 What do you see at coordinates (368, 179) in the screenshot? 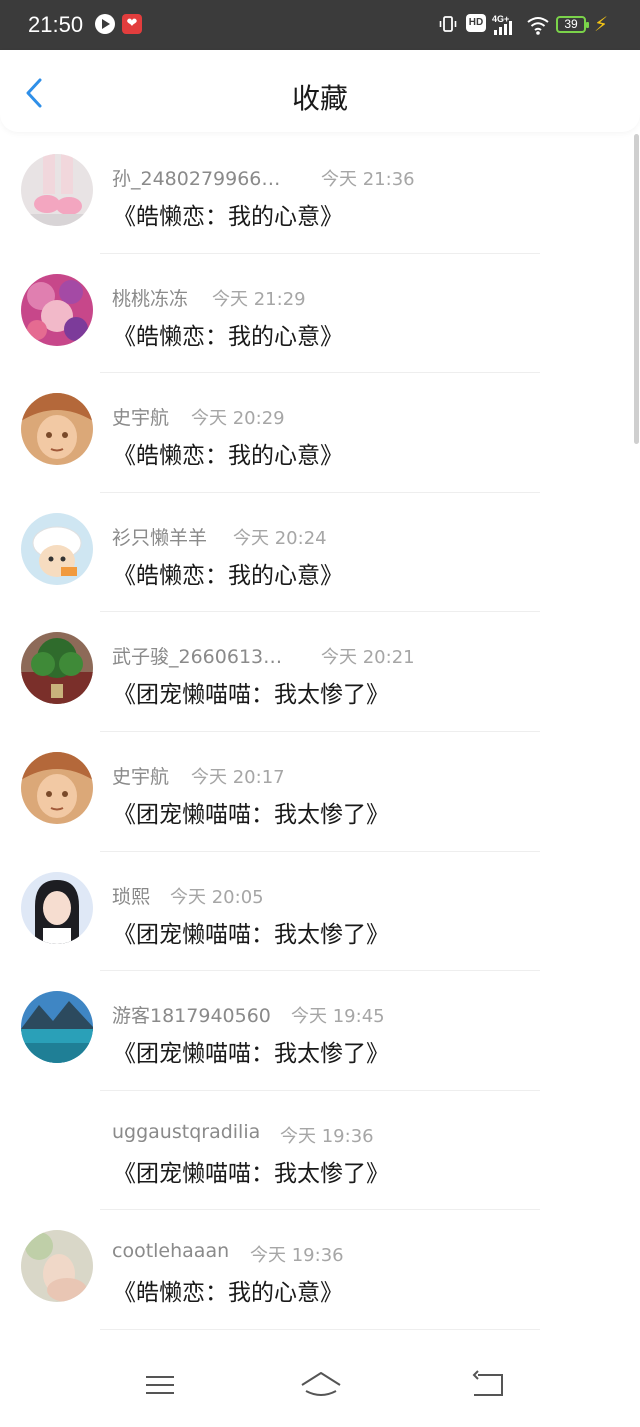
I see `post-time: 今天 21:36` at bounding box center [368, 179].